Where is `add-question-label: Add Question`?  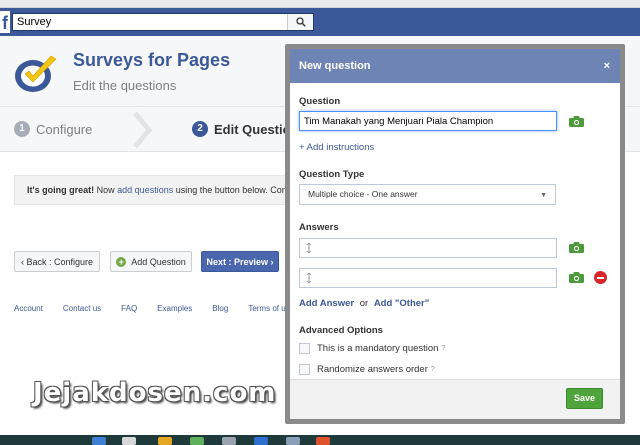
add-question-label: Add Question is located at coordinates (158, 261).